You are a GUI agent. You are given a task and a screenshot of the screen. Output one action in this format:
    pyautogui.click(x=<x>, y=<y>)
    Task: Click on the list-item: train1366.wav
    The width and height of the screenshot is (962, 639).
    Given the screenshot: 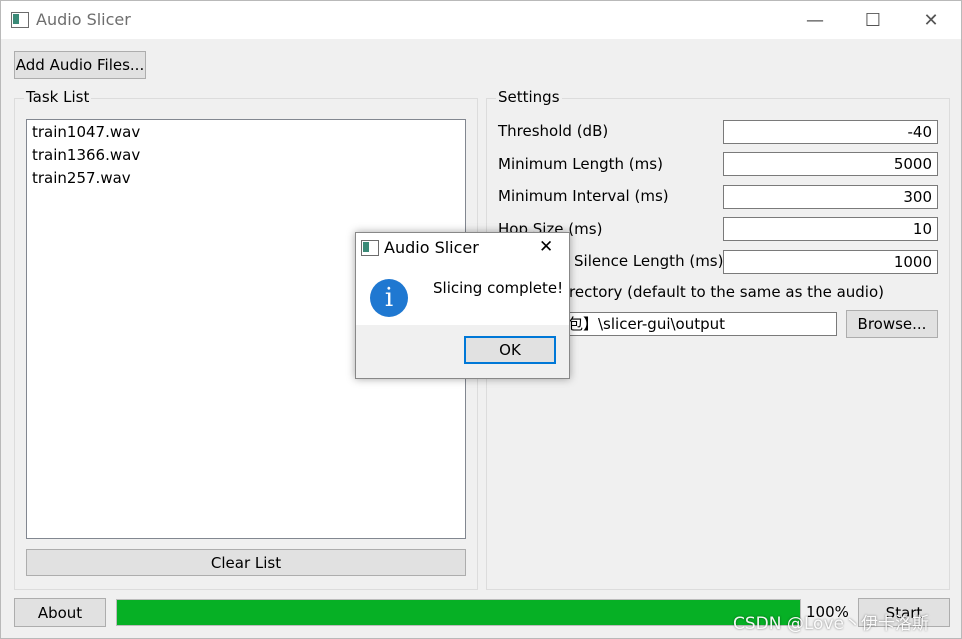 What is the action you would take?
    pyautogui.click(x=86, y=155)
    